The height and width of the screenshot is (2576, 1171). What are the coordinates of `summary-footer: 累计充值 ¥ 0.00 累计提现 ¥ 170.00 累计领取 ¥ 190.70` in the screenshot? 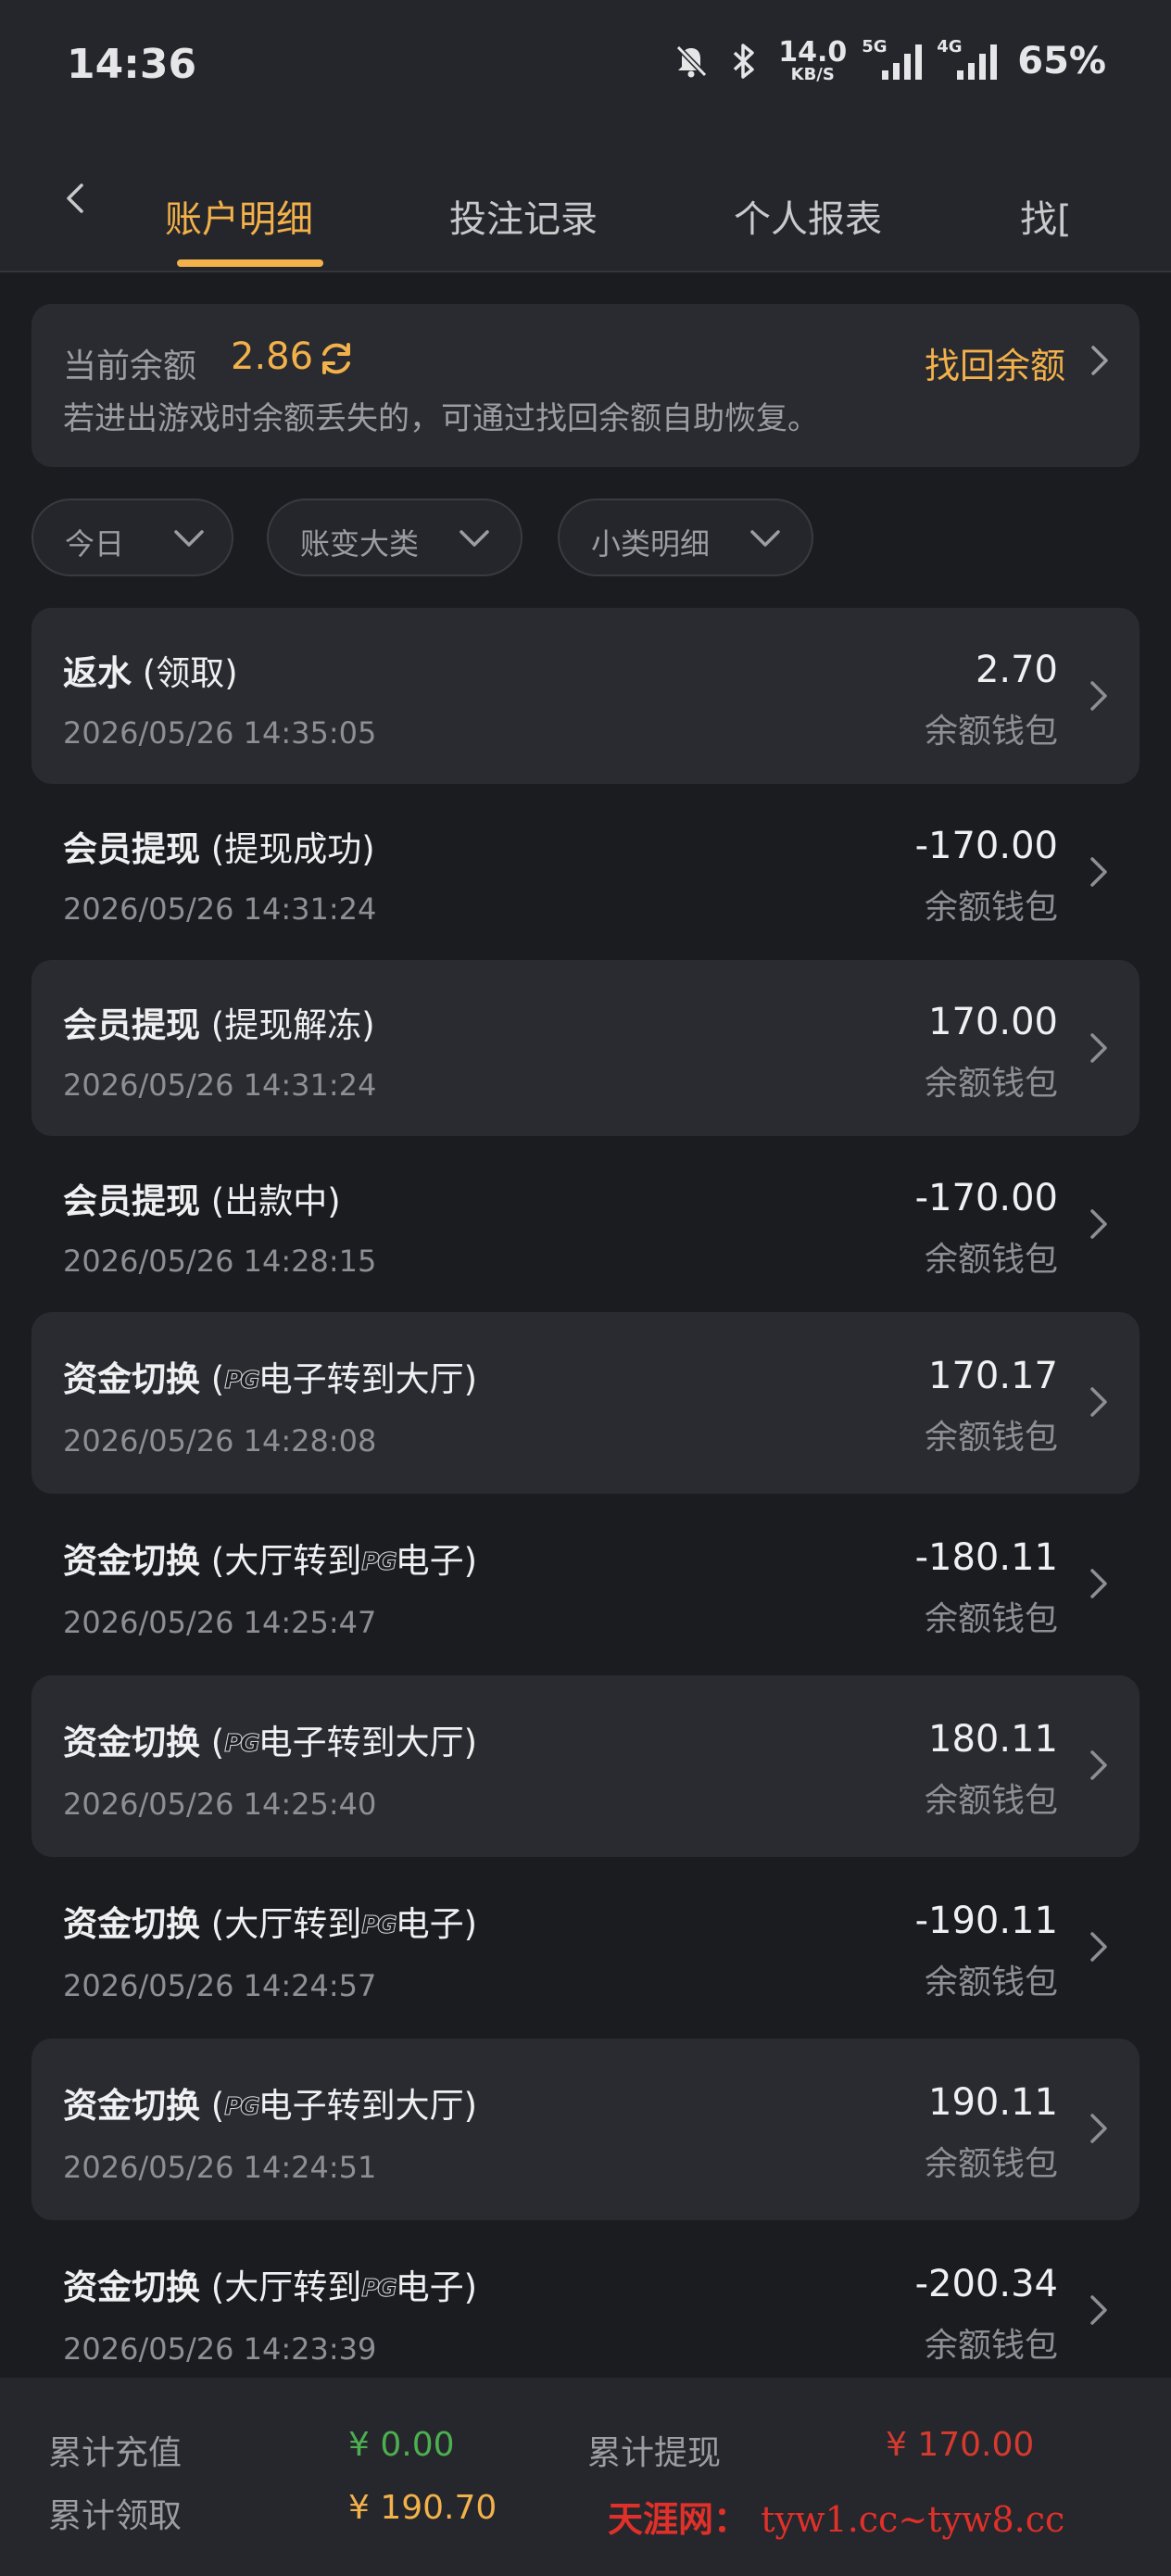 It's located at (585, 2477).